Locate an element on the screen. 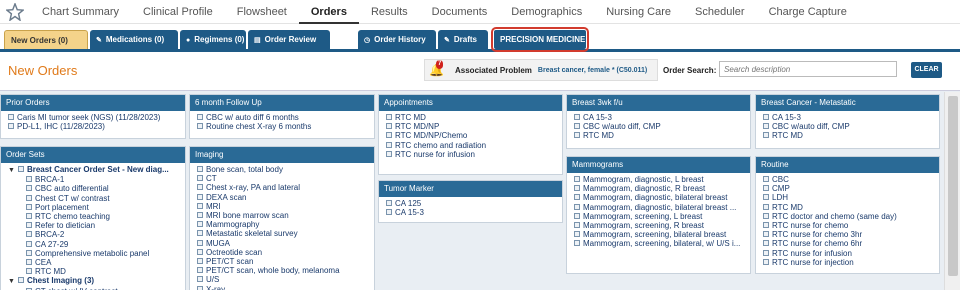 The height and width of the screenshot is (290, 960). associated-problem-value: Breast cancer, female * (C50.011) is located at coordinates (592, 70).